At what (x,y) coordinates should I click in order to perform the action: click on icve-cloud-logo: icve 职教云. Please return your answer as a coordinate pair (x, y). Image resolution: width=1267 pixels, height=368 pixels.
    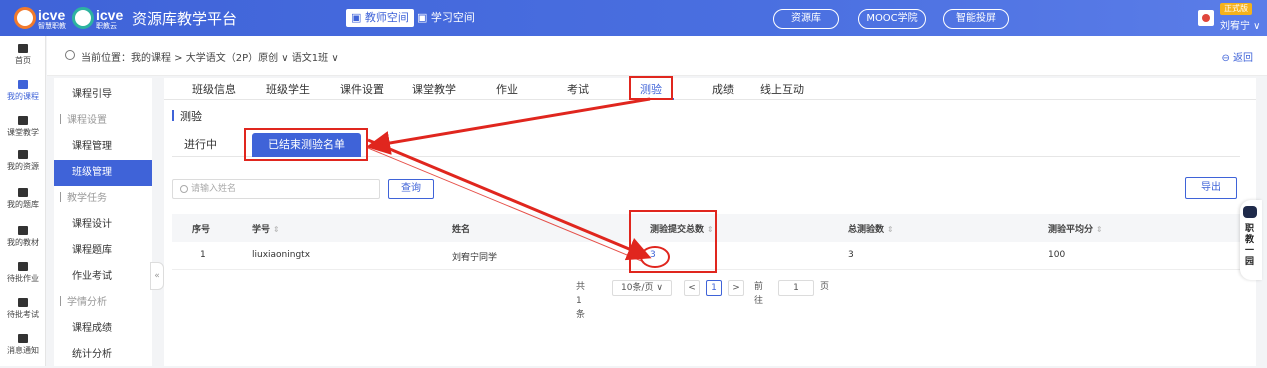
    Looking at the image, I should click on (109, 19).